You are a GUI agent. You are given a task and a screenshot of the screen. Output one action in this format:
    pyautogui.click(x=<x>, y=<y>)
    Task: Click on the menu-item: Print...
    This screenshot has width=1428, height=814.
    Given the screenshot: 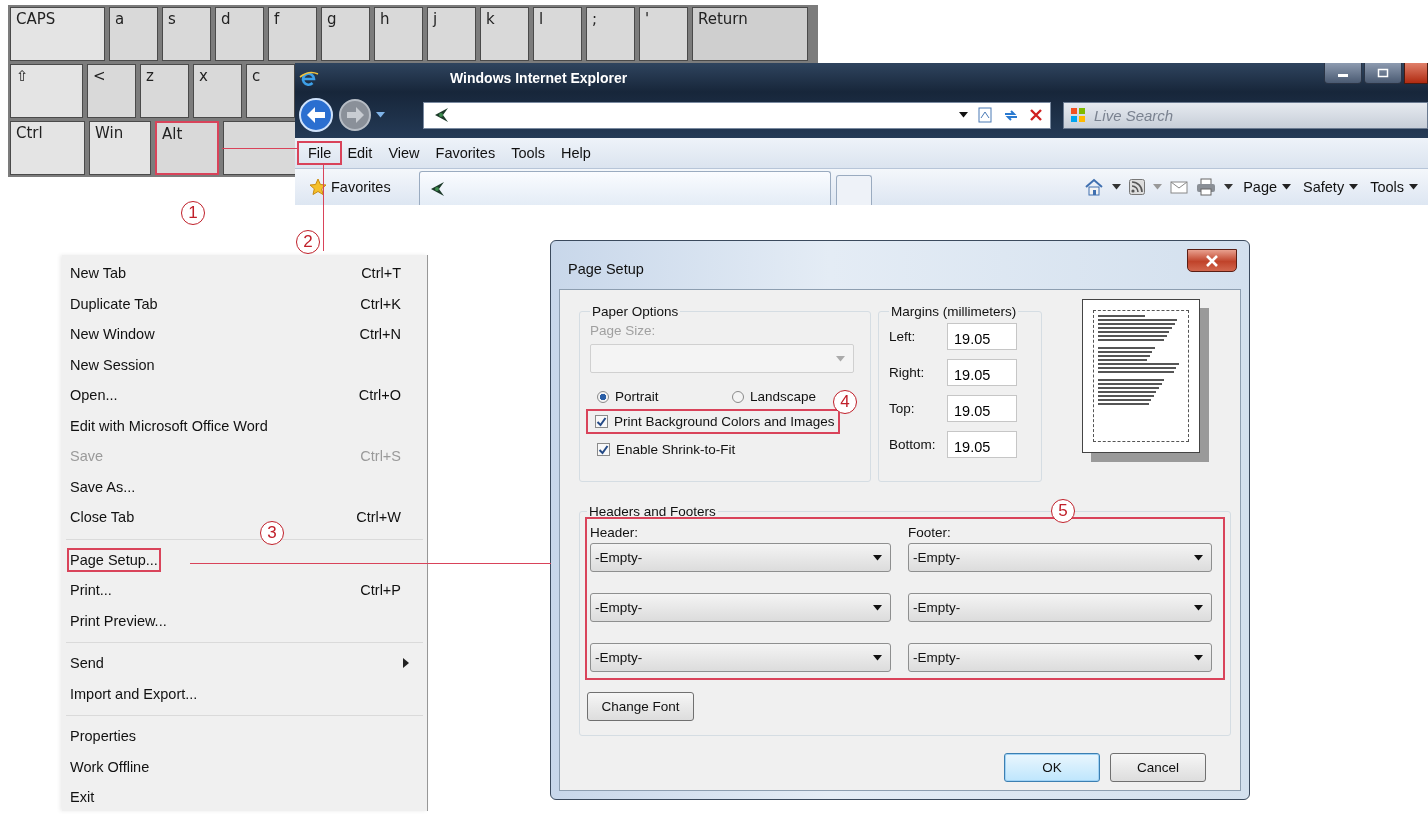 What is the action you would take?
    pyautogui.click(x=91, y=590)
    